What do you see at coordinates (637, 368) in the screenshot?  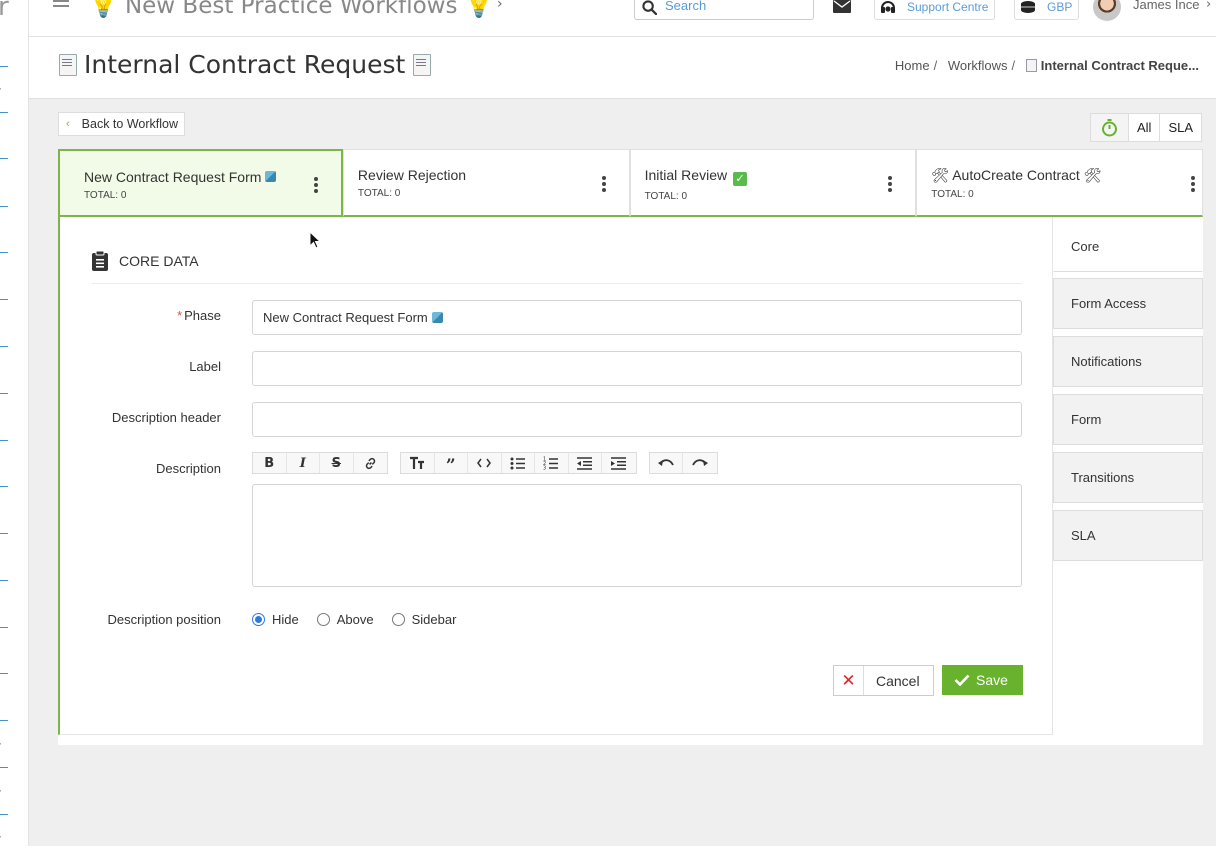 I see `label-input` at bounding box center [637, 368].